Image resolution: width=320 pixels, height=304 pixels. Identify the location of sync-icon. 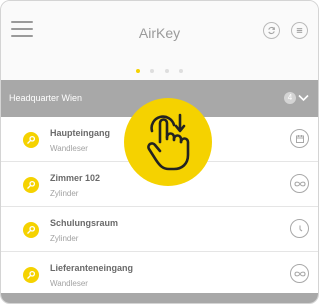
(271, 30).